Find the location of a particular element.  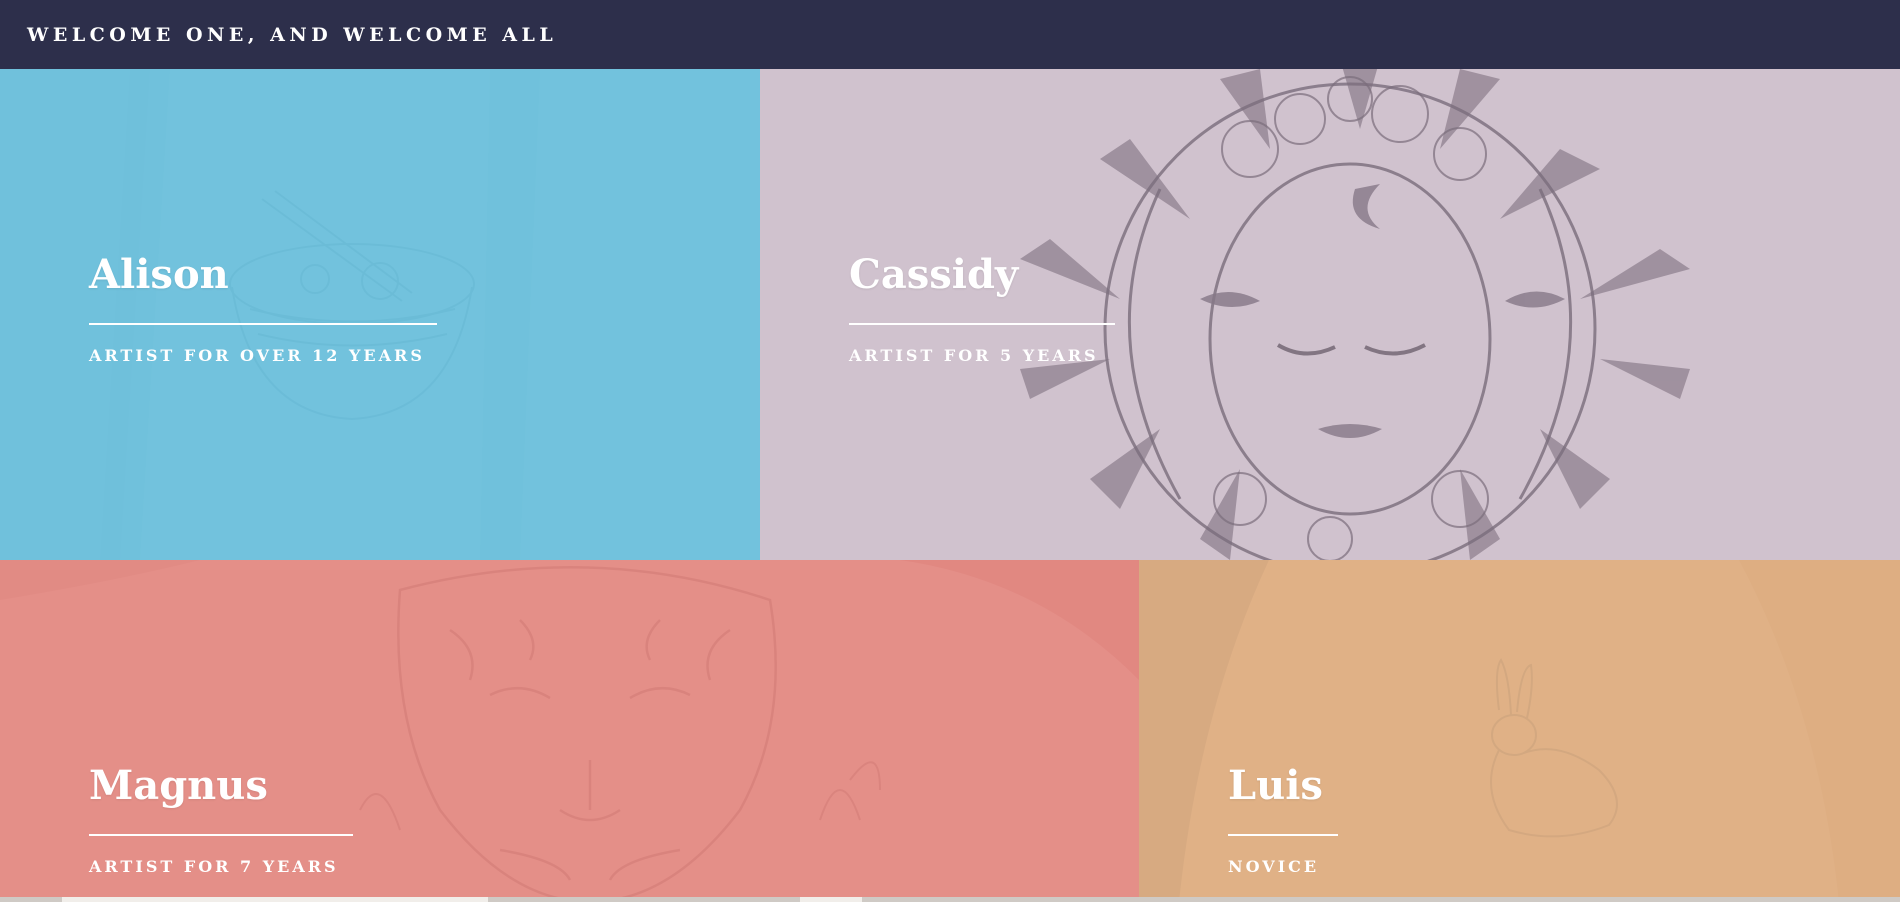

artist-info: Luis NOVICE is located at coordinates (1283, 820).